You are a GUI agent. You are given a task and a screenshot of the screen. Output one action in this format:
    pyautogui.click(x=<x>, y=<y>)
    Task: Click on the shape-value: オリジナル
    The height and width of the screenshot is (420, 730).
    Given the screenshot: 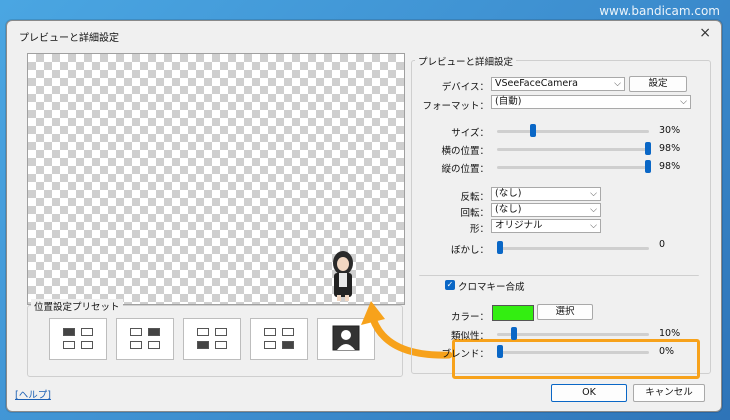 What is the action you would take?
    pyautogui.click(x=519, y=225)
    